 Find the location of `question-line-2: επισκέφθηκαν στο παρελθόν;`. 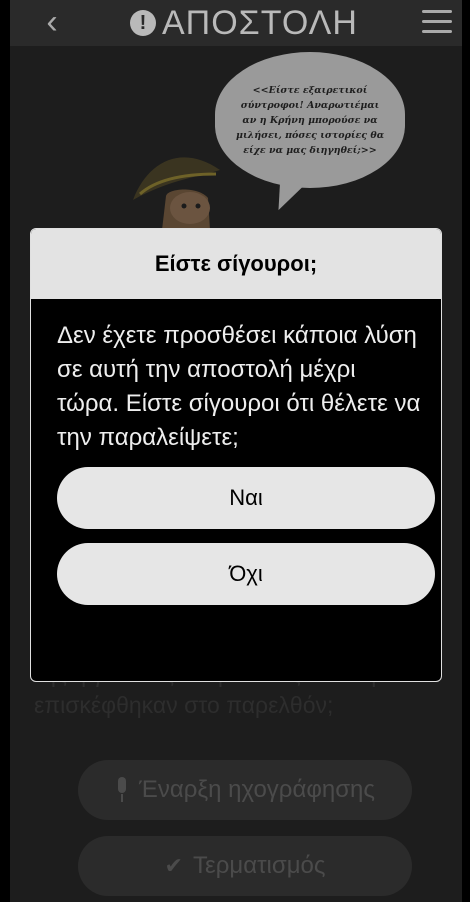

question-line-2: επισκέφθηκαν στο παρελθόν; is located at coordinates (184, 705).